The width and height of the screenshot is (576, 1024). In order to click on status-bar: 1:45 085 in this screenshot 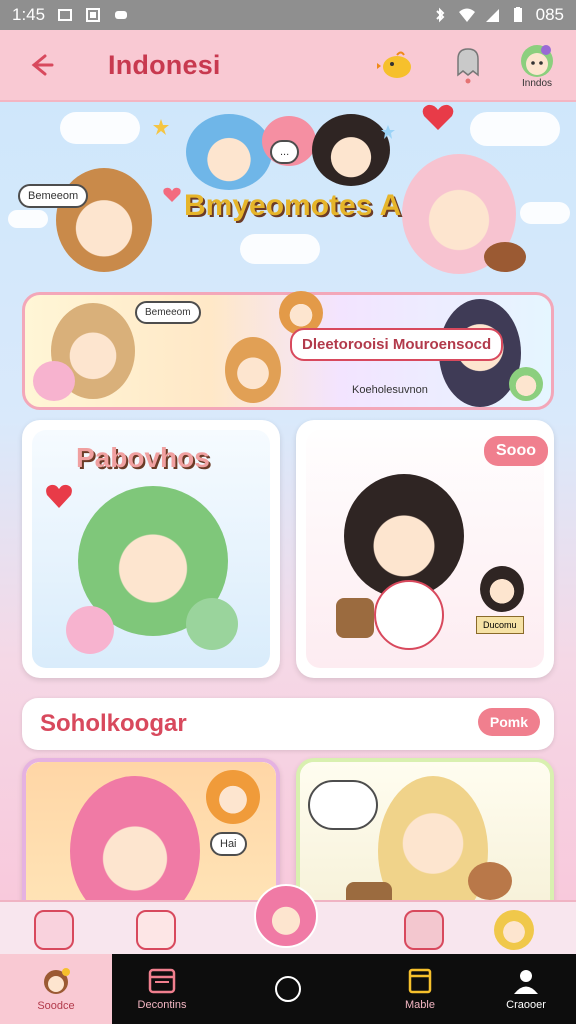, I will do `click(288, 15)`.